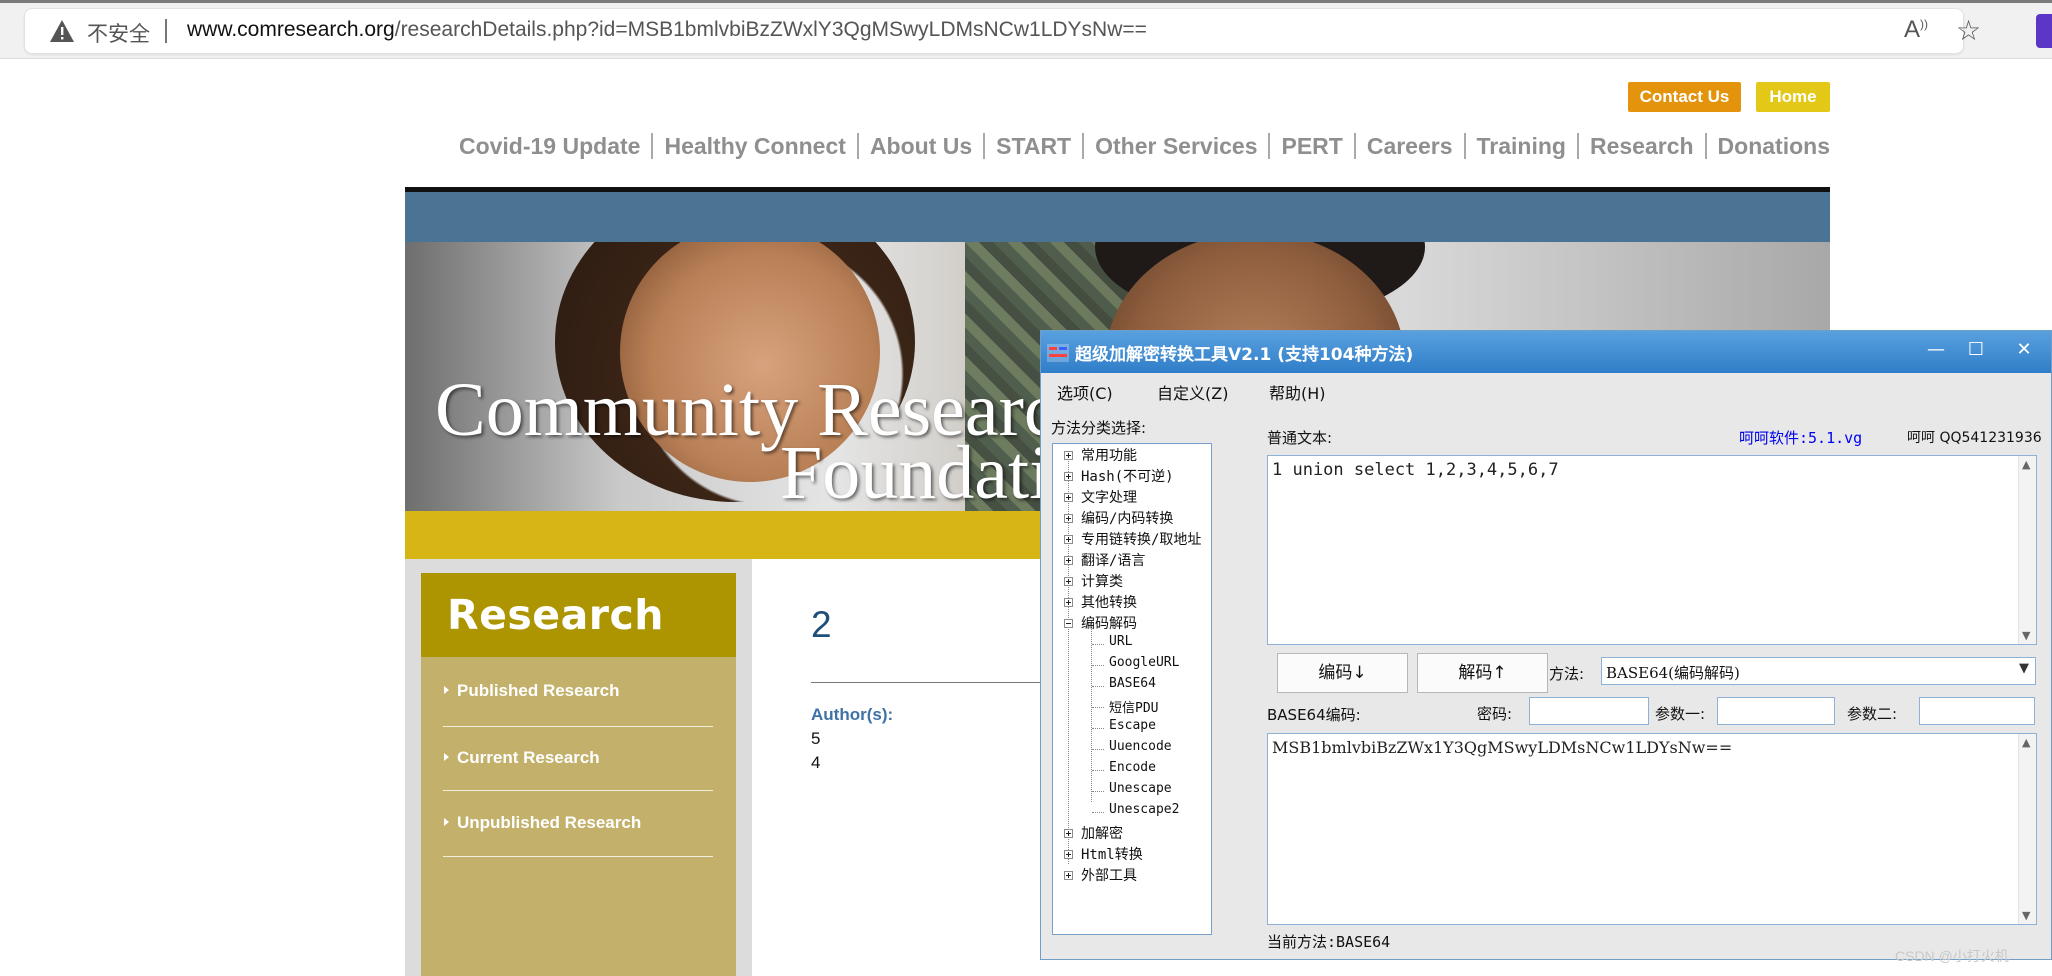 This screenshot has height=976, width=2052. Describe the element at coordinates (1102, 833) in the screenshot. I see `tree-node-crypto: 加解密` at that location.